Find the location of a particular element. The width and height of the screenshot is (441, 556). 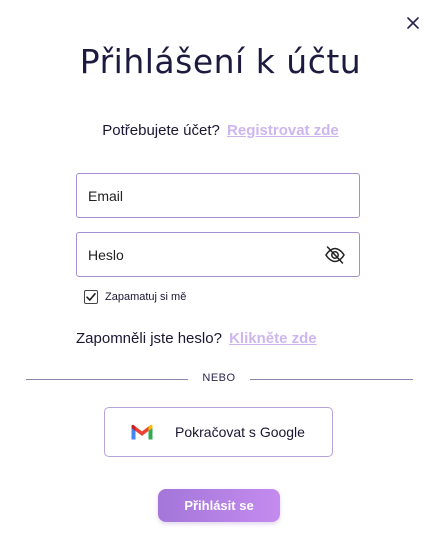

login-button: Přihlásit se is located at coordinates (219, 505).